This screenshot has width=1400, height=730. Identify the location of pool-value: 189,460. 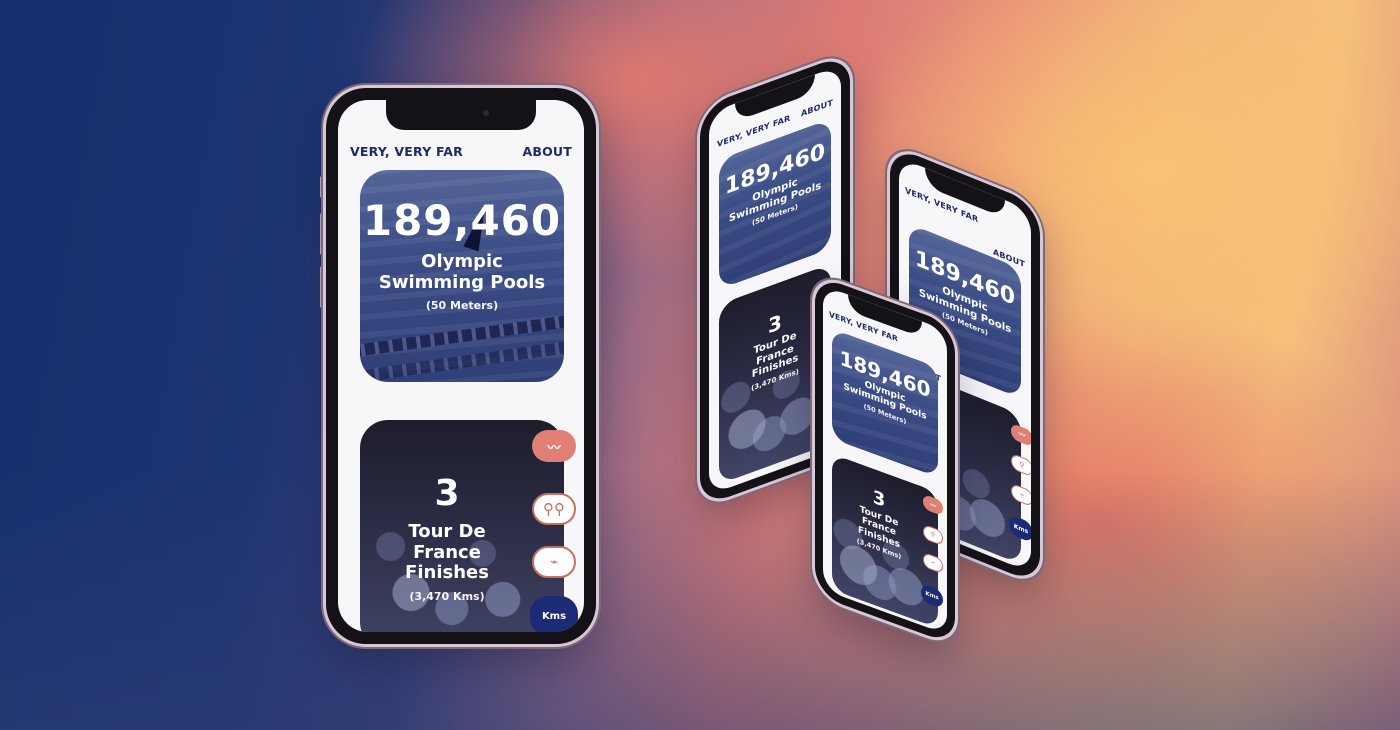
(462, 220).